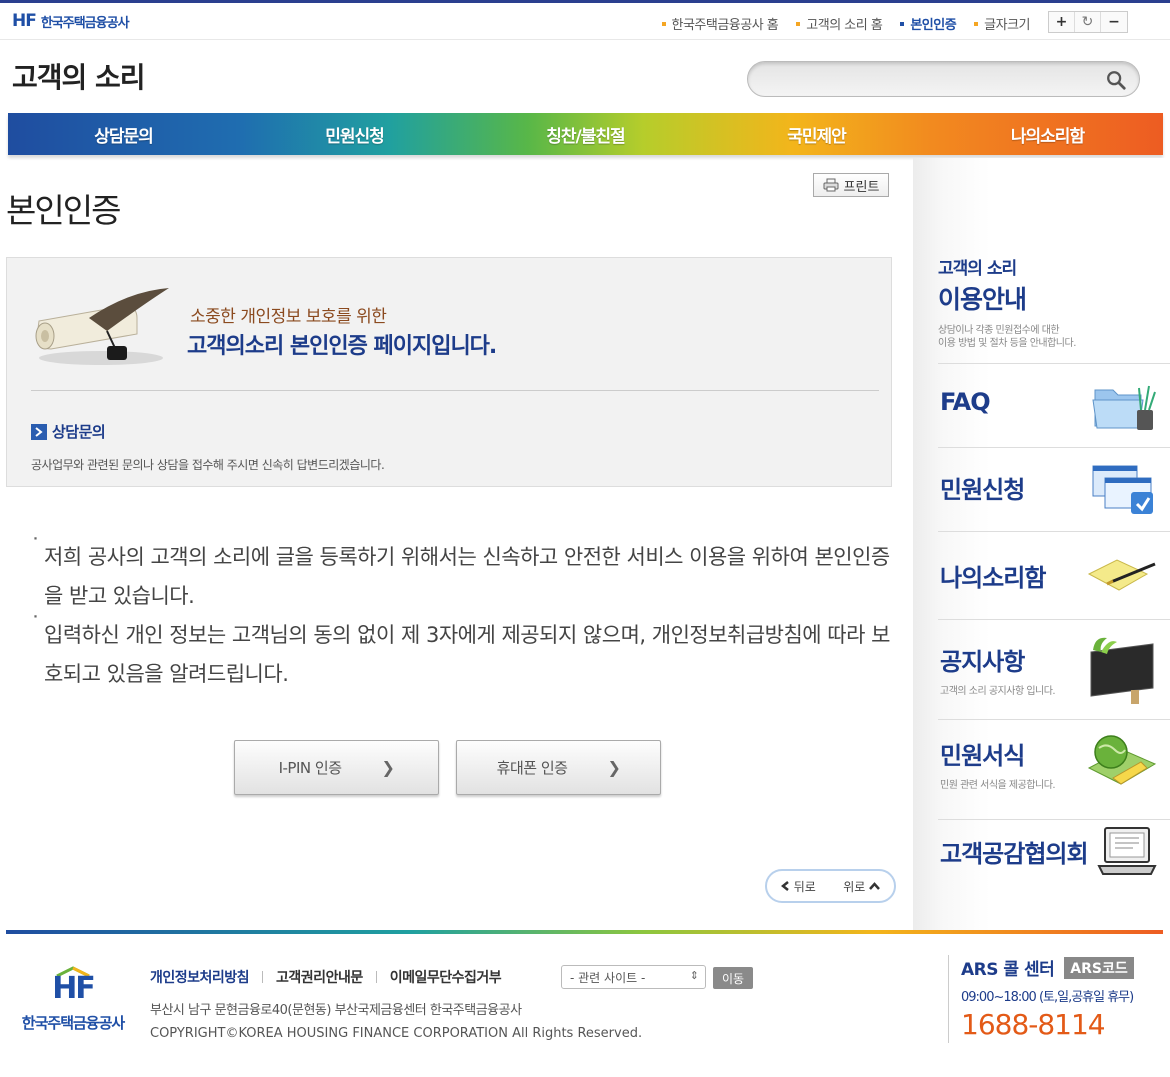 This screenshot has width=1170, height=1077. I want to click on utility-font-size-label: 글자크기, so click(1002, 23).